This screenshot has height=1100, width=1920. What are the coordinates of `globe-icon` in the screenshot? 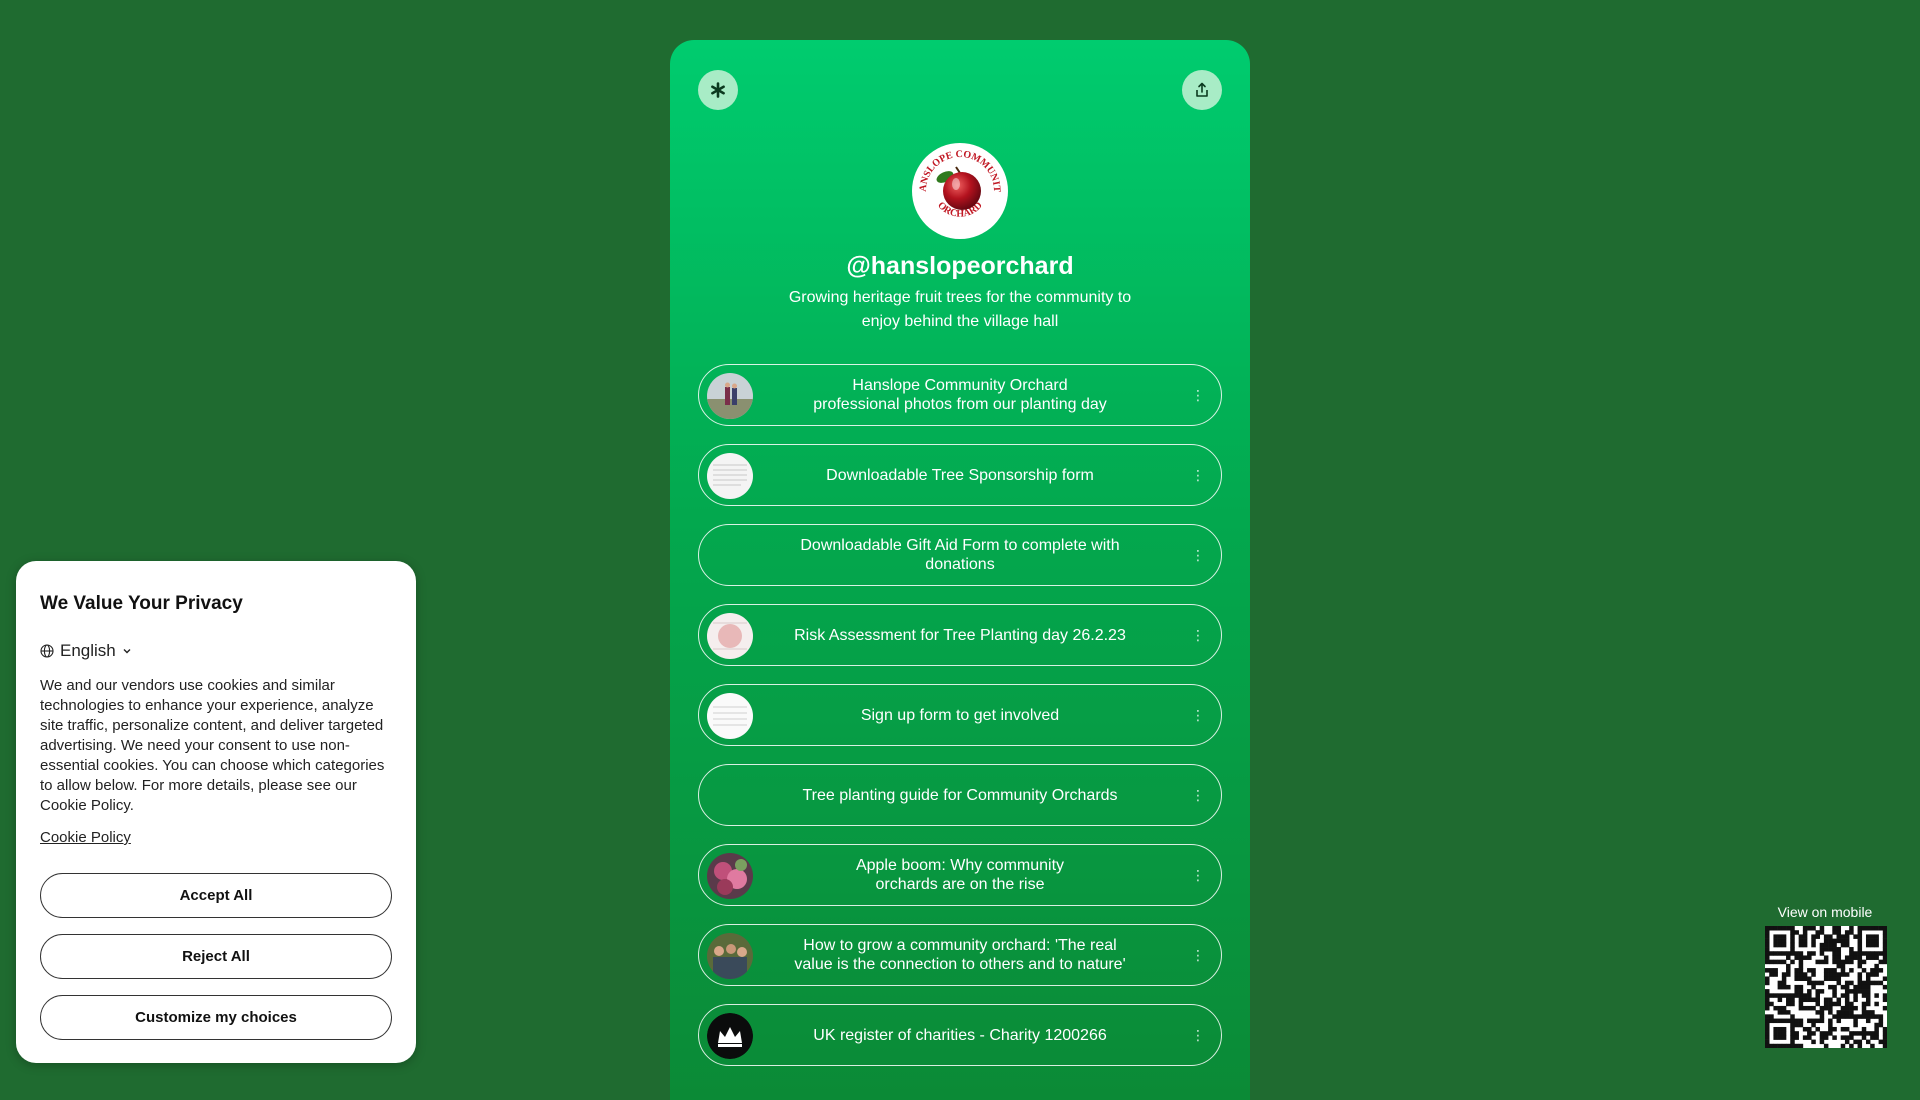 It's located at (47, 651).